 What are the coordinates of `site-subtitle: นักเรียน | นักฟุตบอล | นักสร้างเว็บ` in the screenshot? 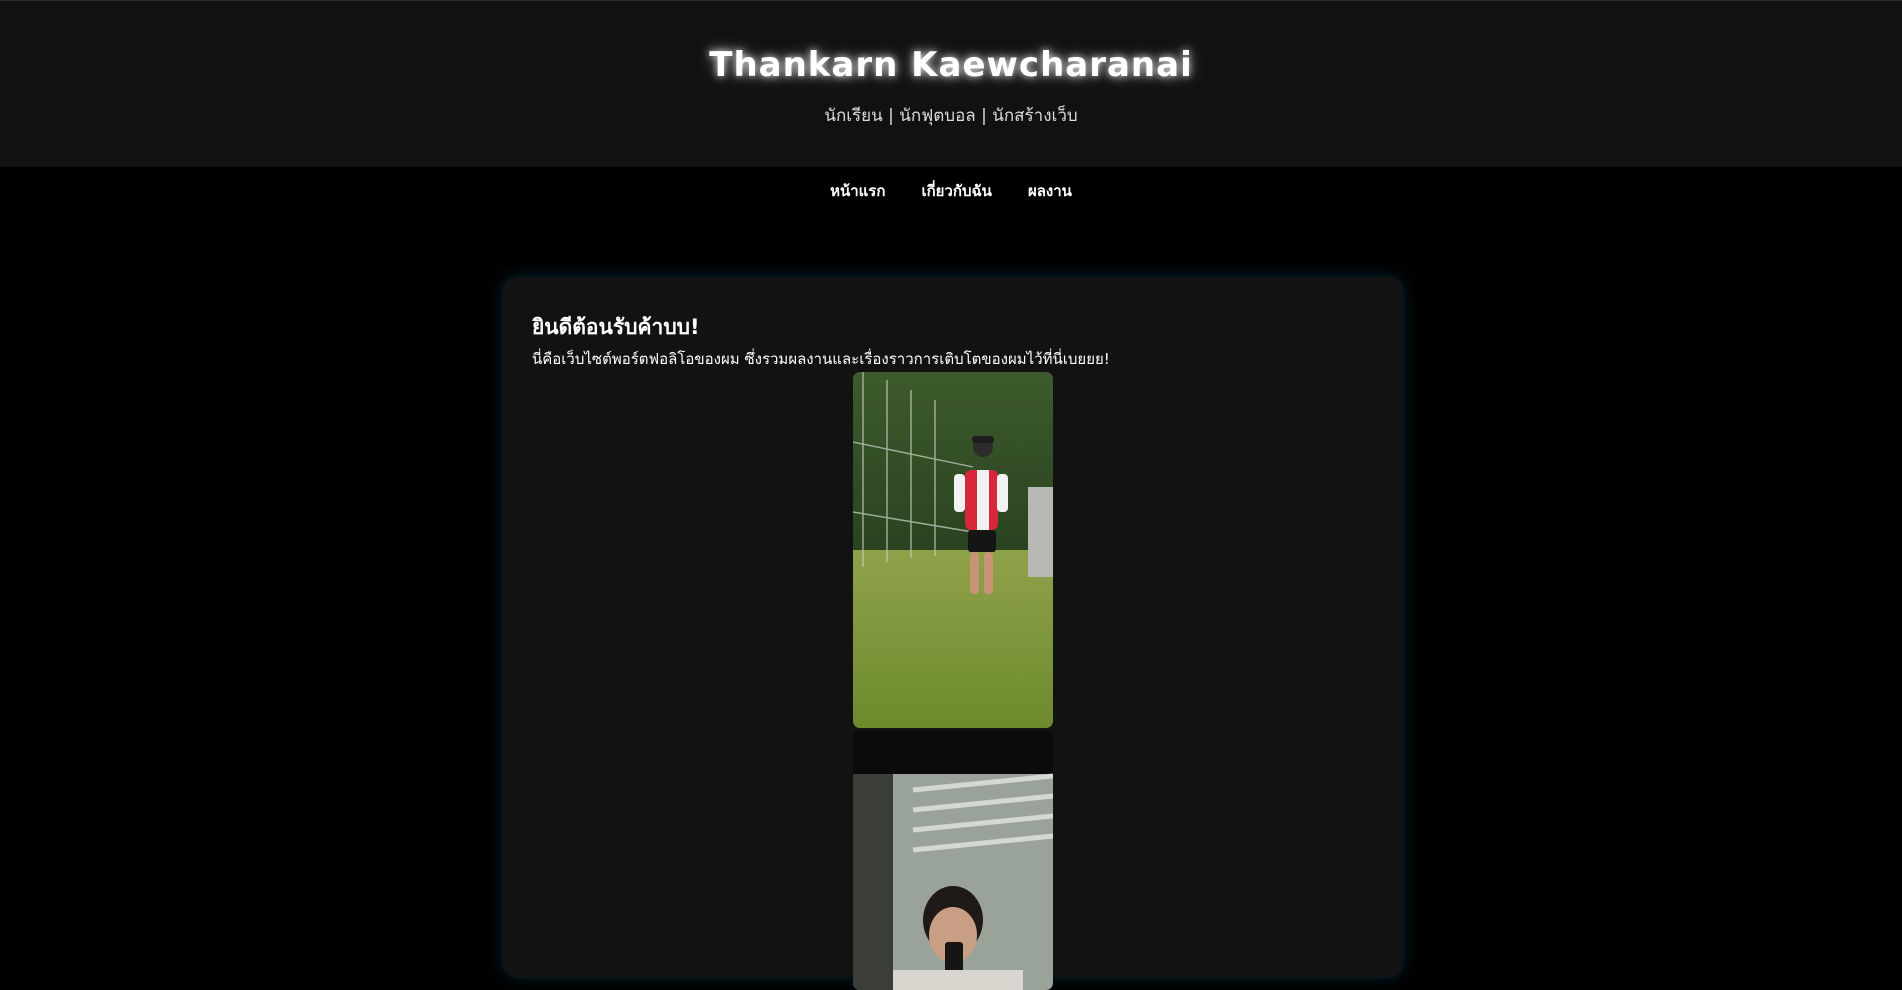 It's located at (951, 116).